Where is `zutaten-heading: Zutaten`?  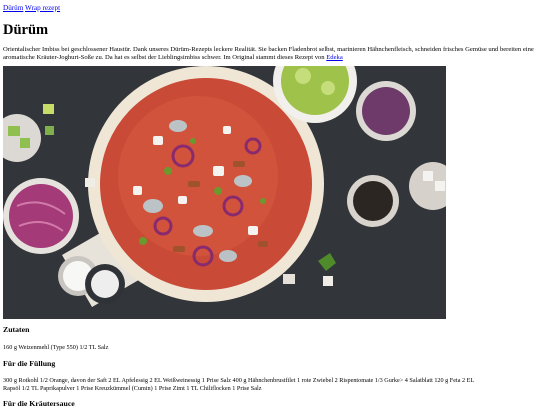
zutaten-heading: Zutaten is located at coordinates (16, 329).